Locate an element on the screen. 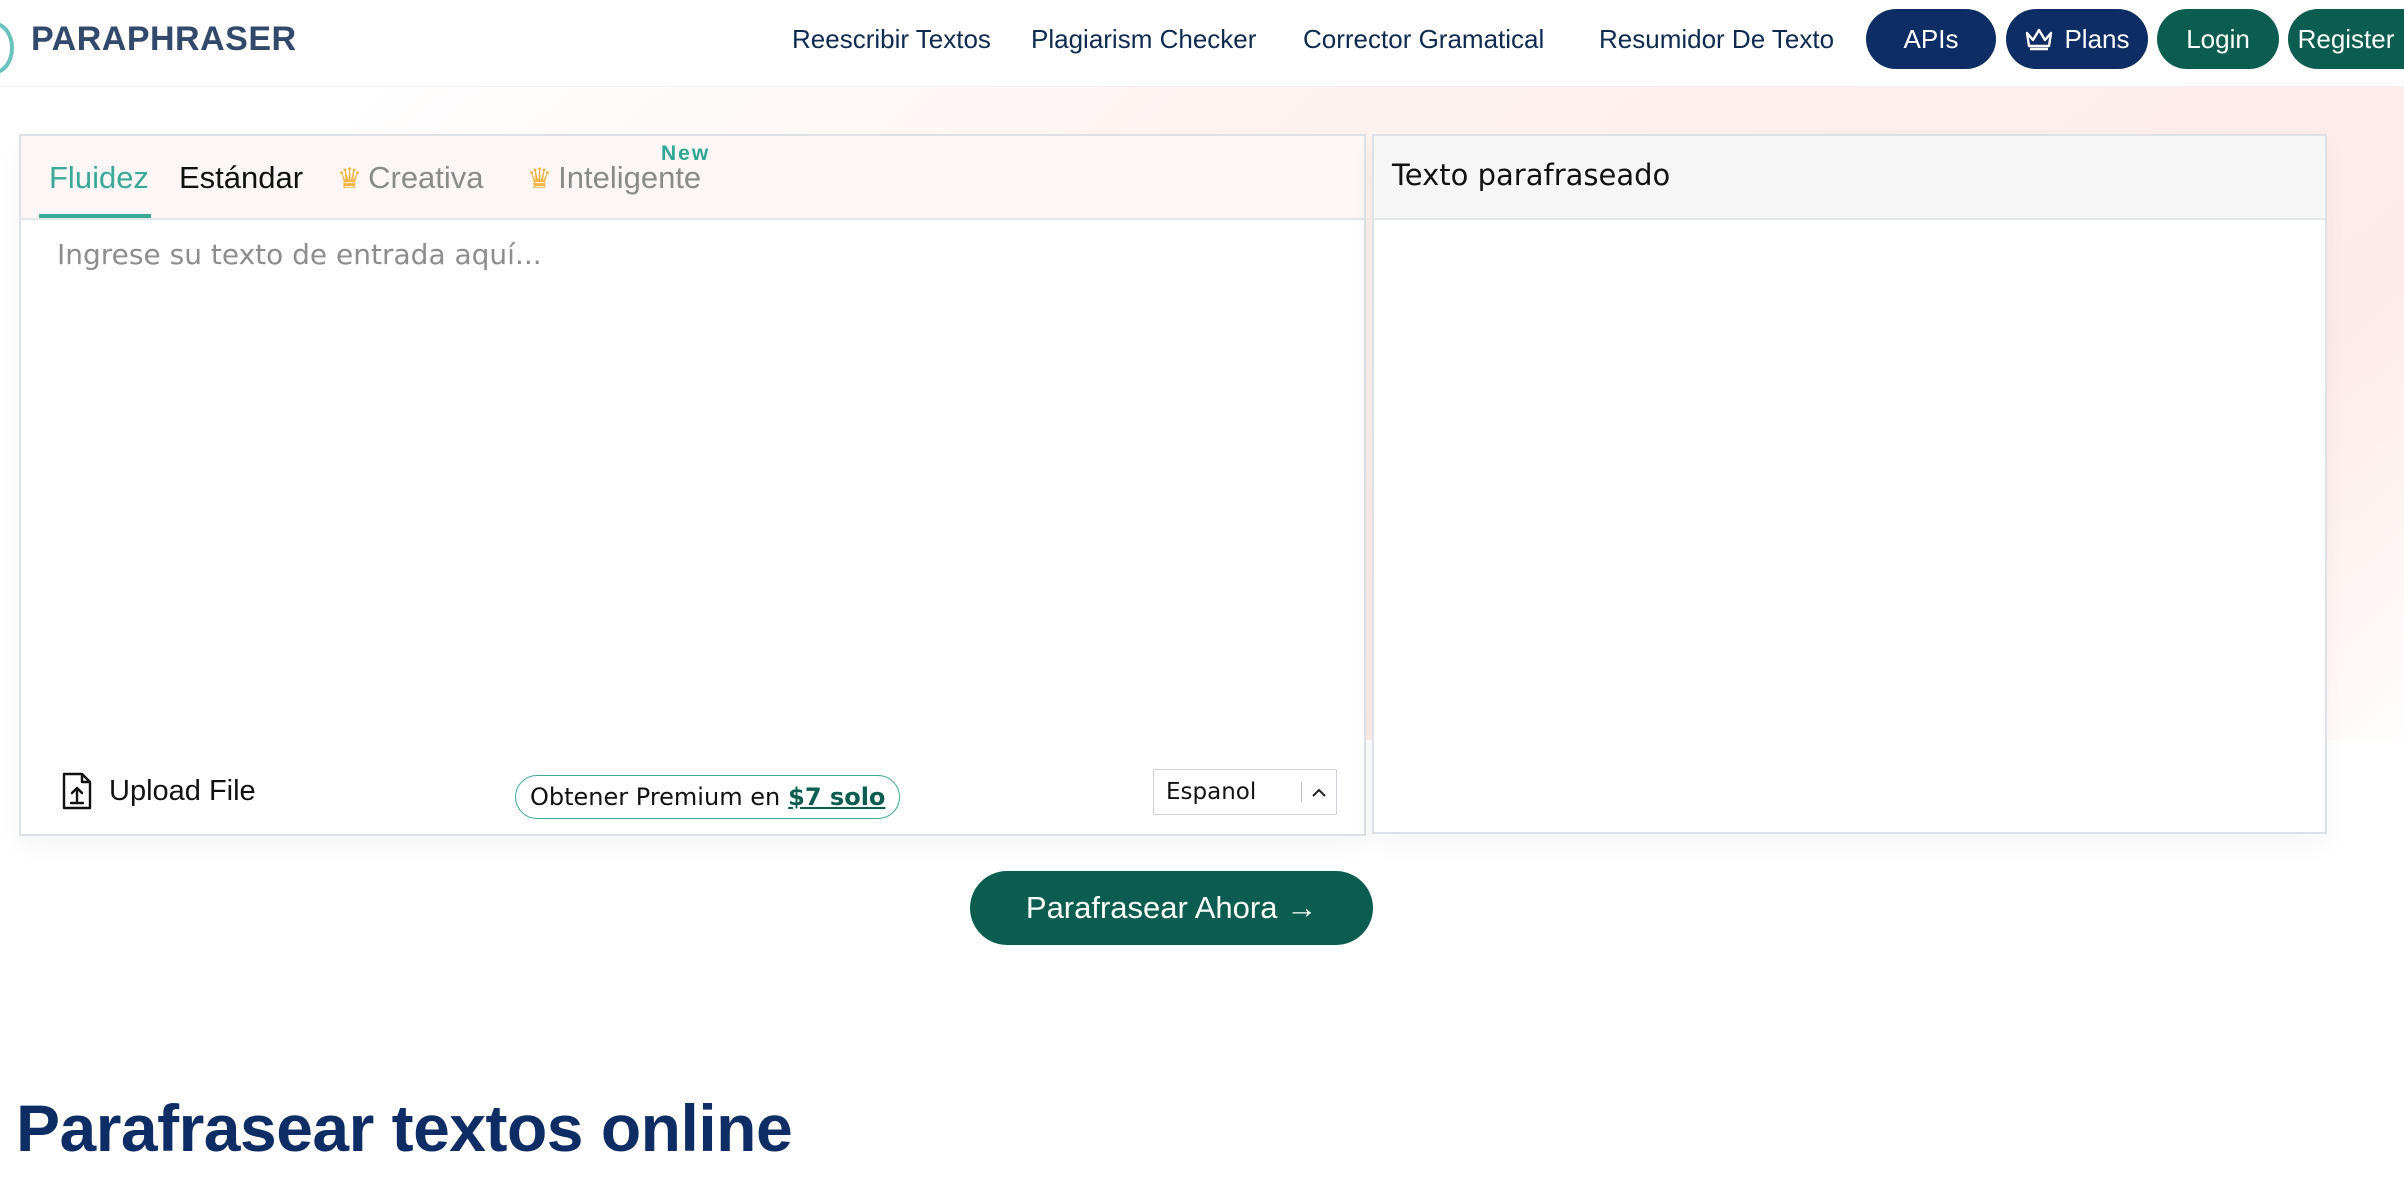  tab-fluidez: Fluidez is located at coordinates (99, 178).